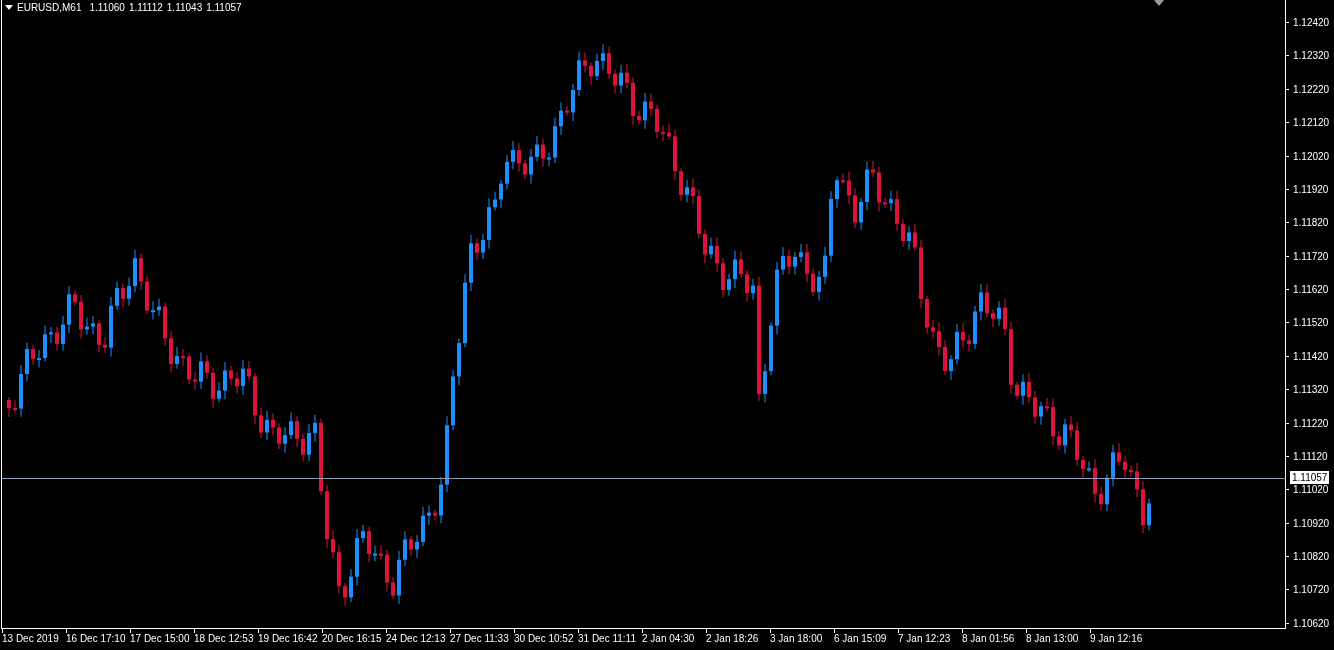 The image size is (1334, 650). What do you see at coordinates (9, 7) in the screenshot?
I see `dropdown-triangle-icon` at bounding box center [9, 7].